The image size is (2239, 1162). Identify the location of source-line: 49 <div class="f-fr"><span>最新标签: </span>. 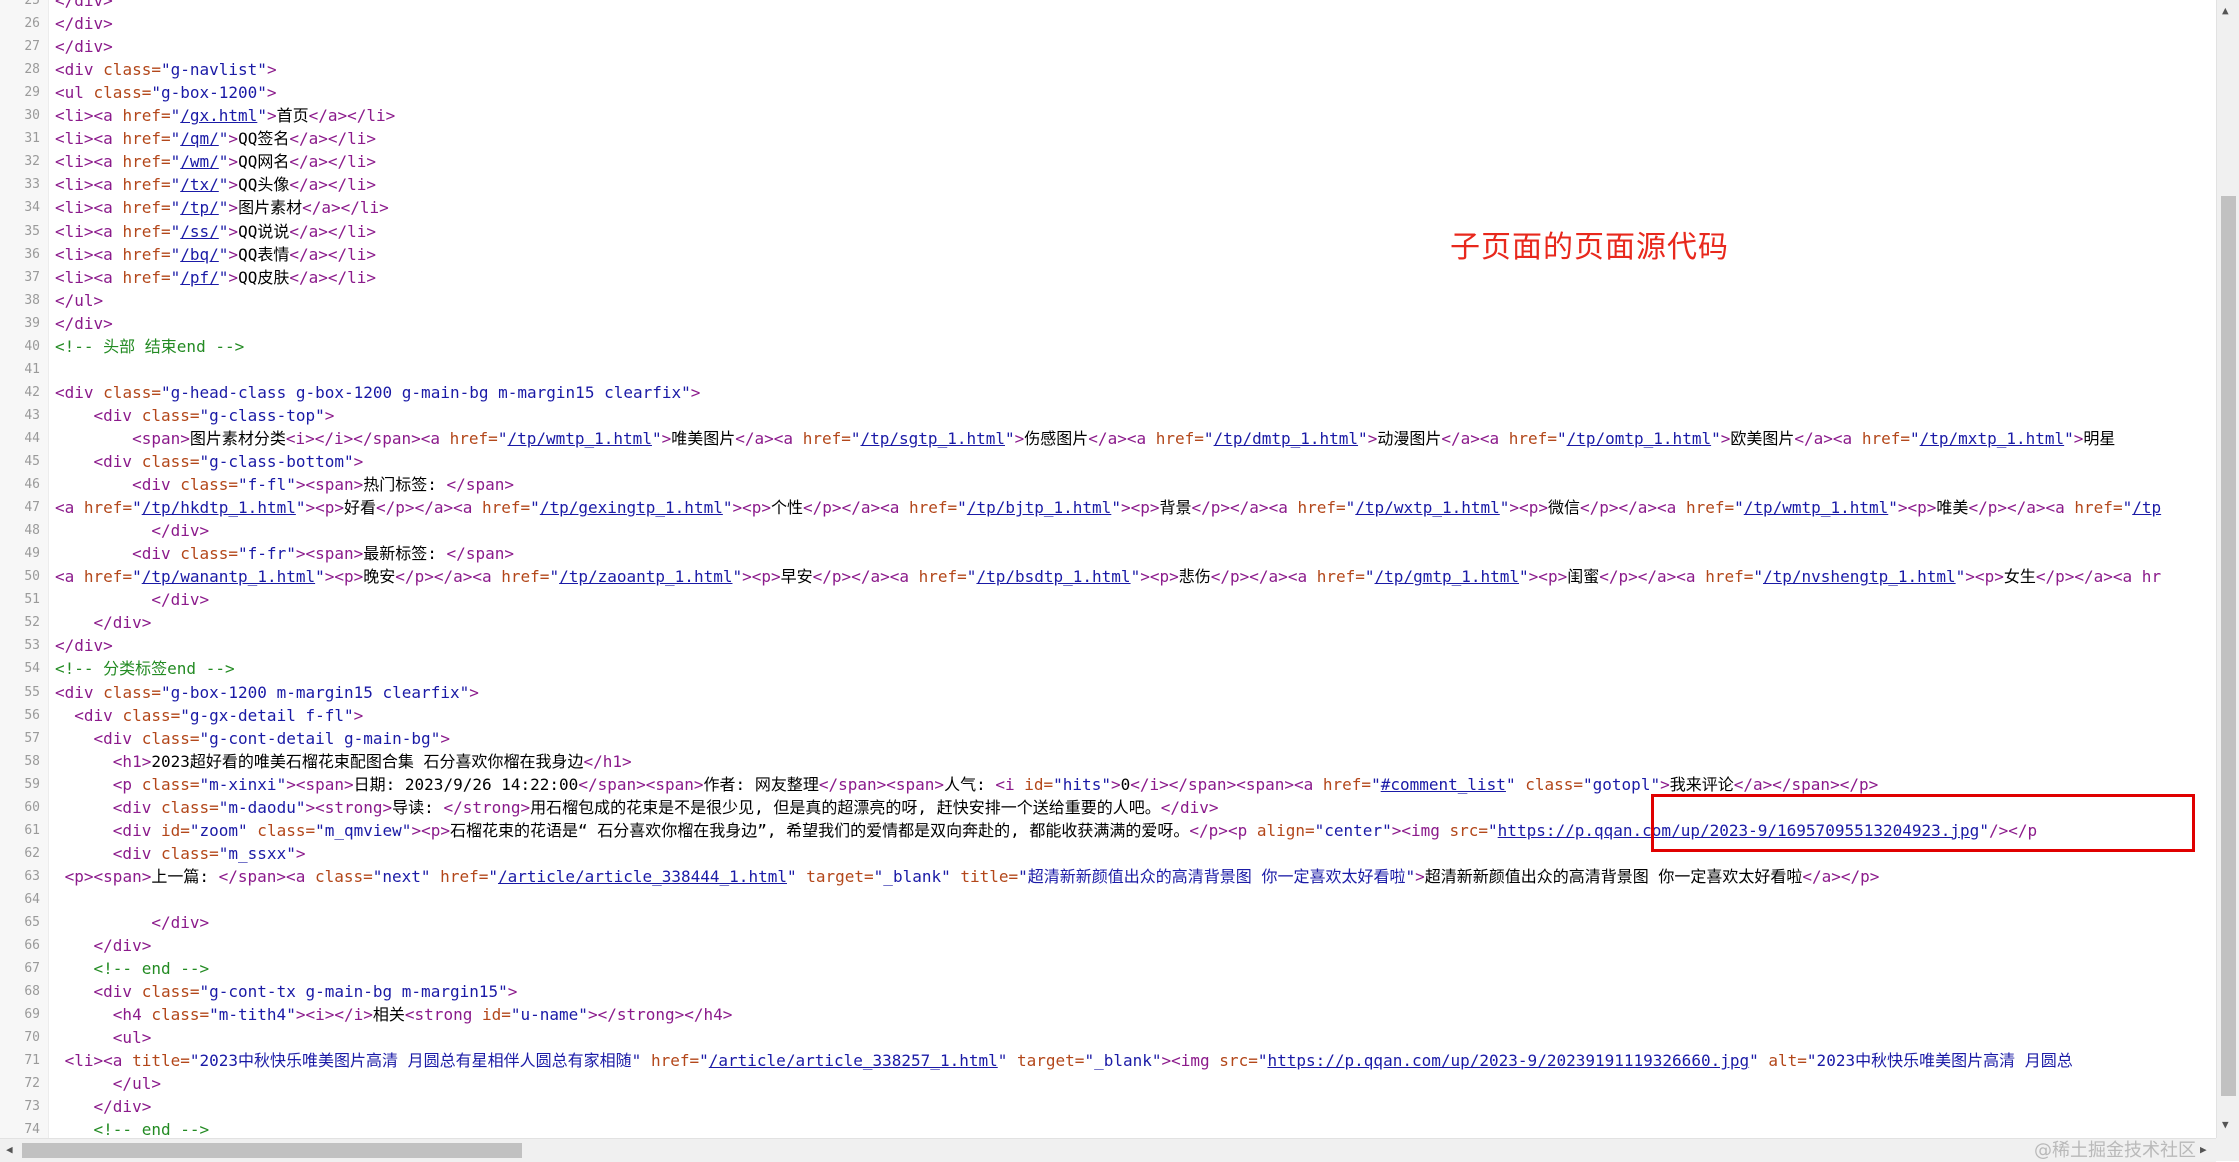
(1108, 553).